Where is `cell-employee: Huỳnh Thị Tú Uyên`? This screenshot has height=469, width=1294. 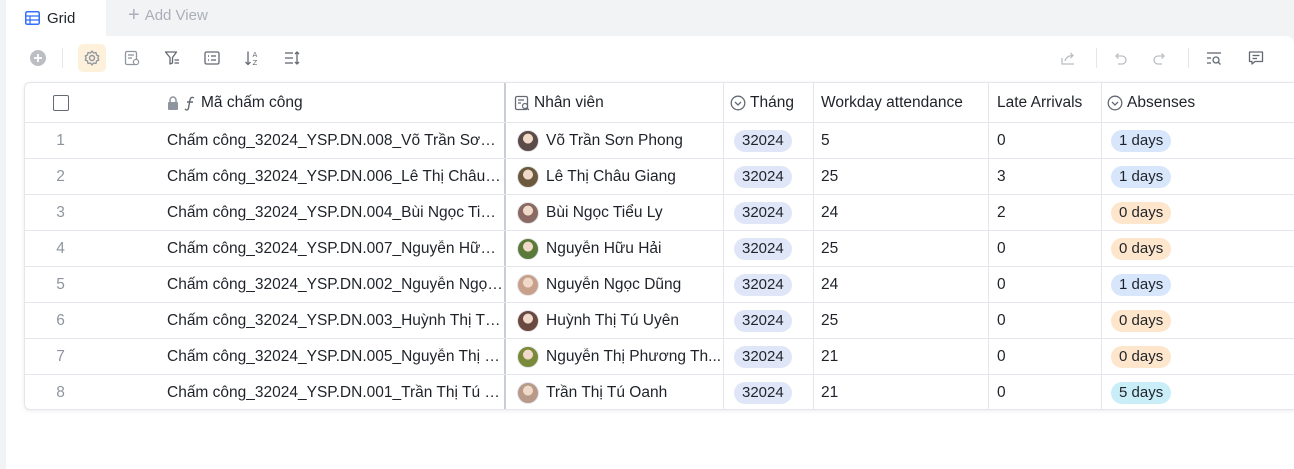
cell-employee: Huỳnh Thị Tú Uyên is located at coordinates (615, 320).